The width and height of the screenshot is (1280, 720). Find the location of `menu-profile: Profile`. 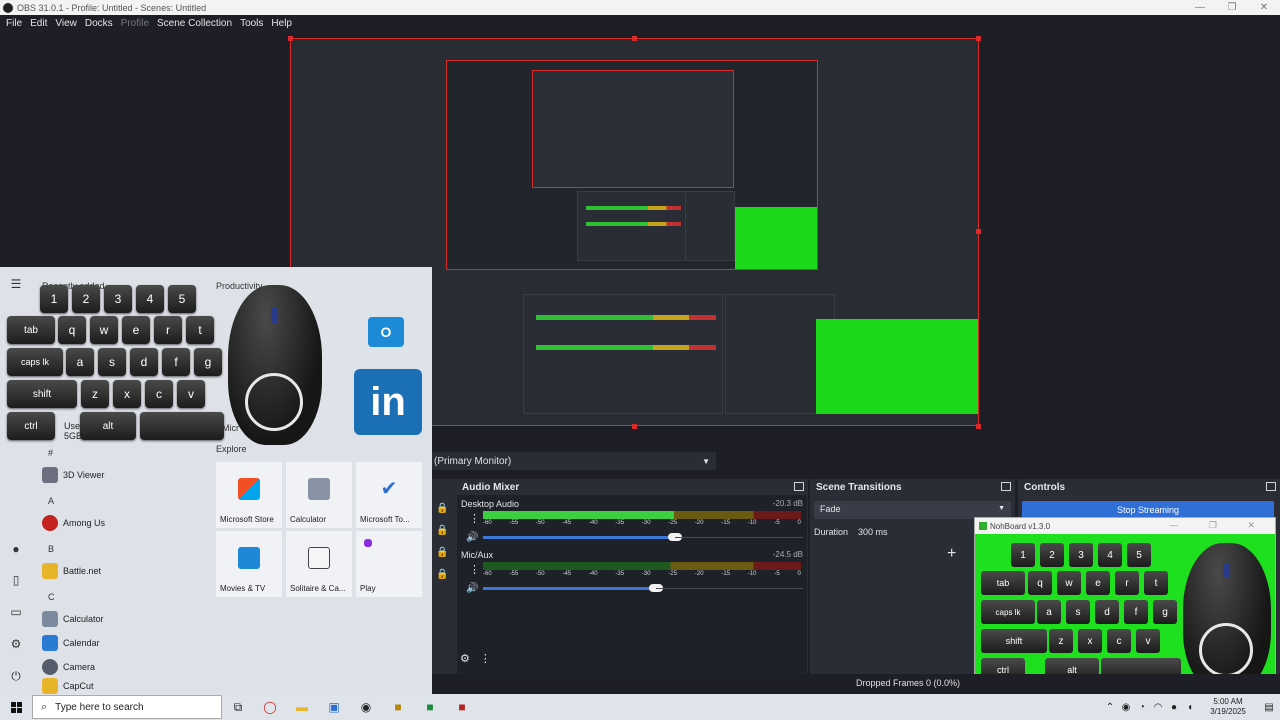

menu-profile: Profile is located at coordinates (135, 23).